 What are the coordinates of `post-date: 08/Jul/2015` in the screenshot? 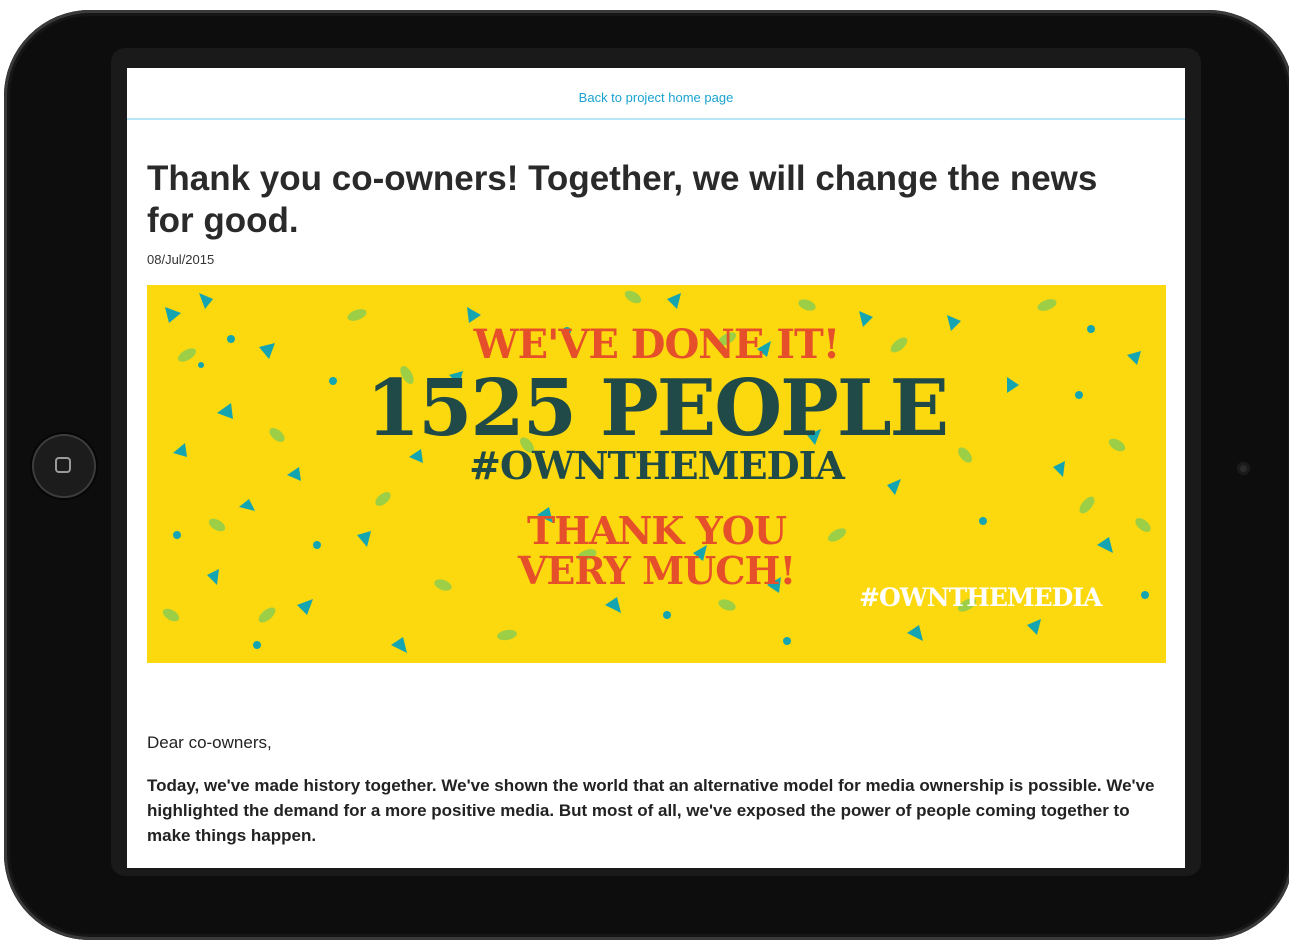 It's located at (181, 259).